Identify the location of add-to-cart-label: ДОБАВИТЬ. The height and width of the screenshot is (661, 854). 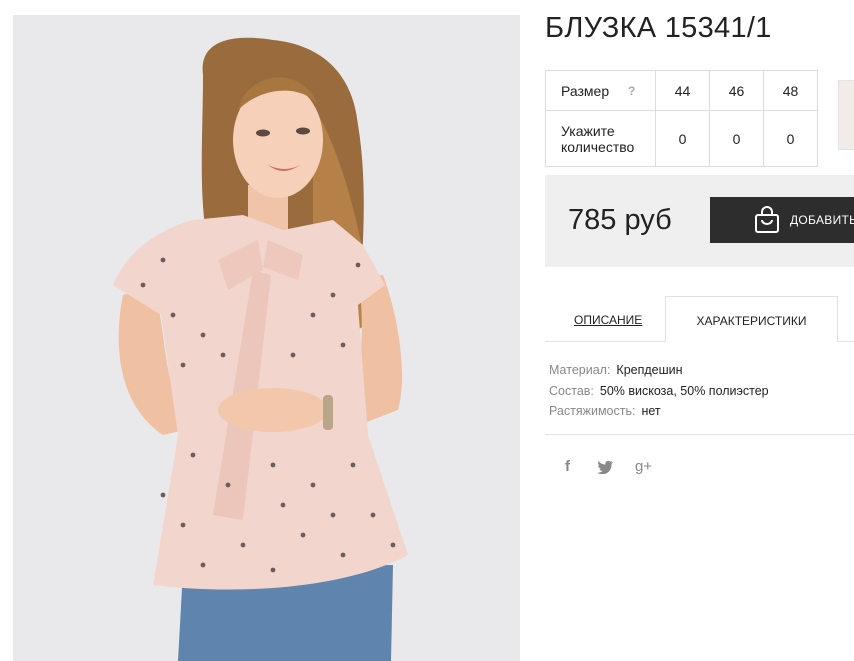
(822, 220).